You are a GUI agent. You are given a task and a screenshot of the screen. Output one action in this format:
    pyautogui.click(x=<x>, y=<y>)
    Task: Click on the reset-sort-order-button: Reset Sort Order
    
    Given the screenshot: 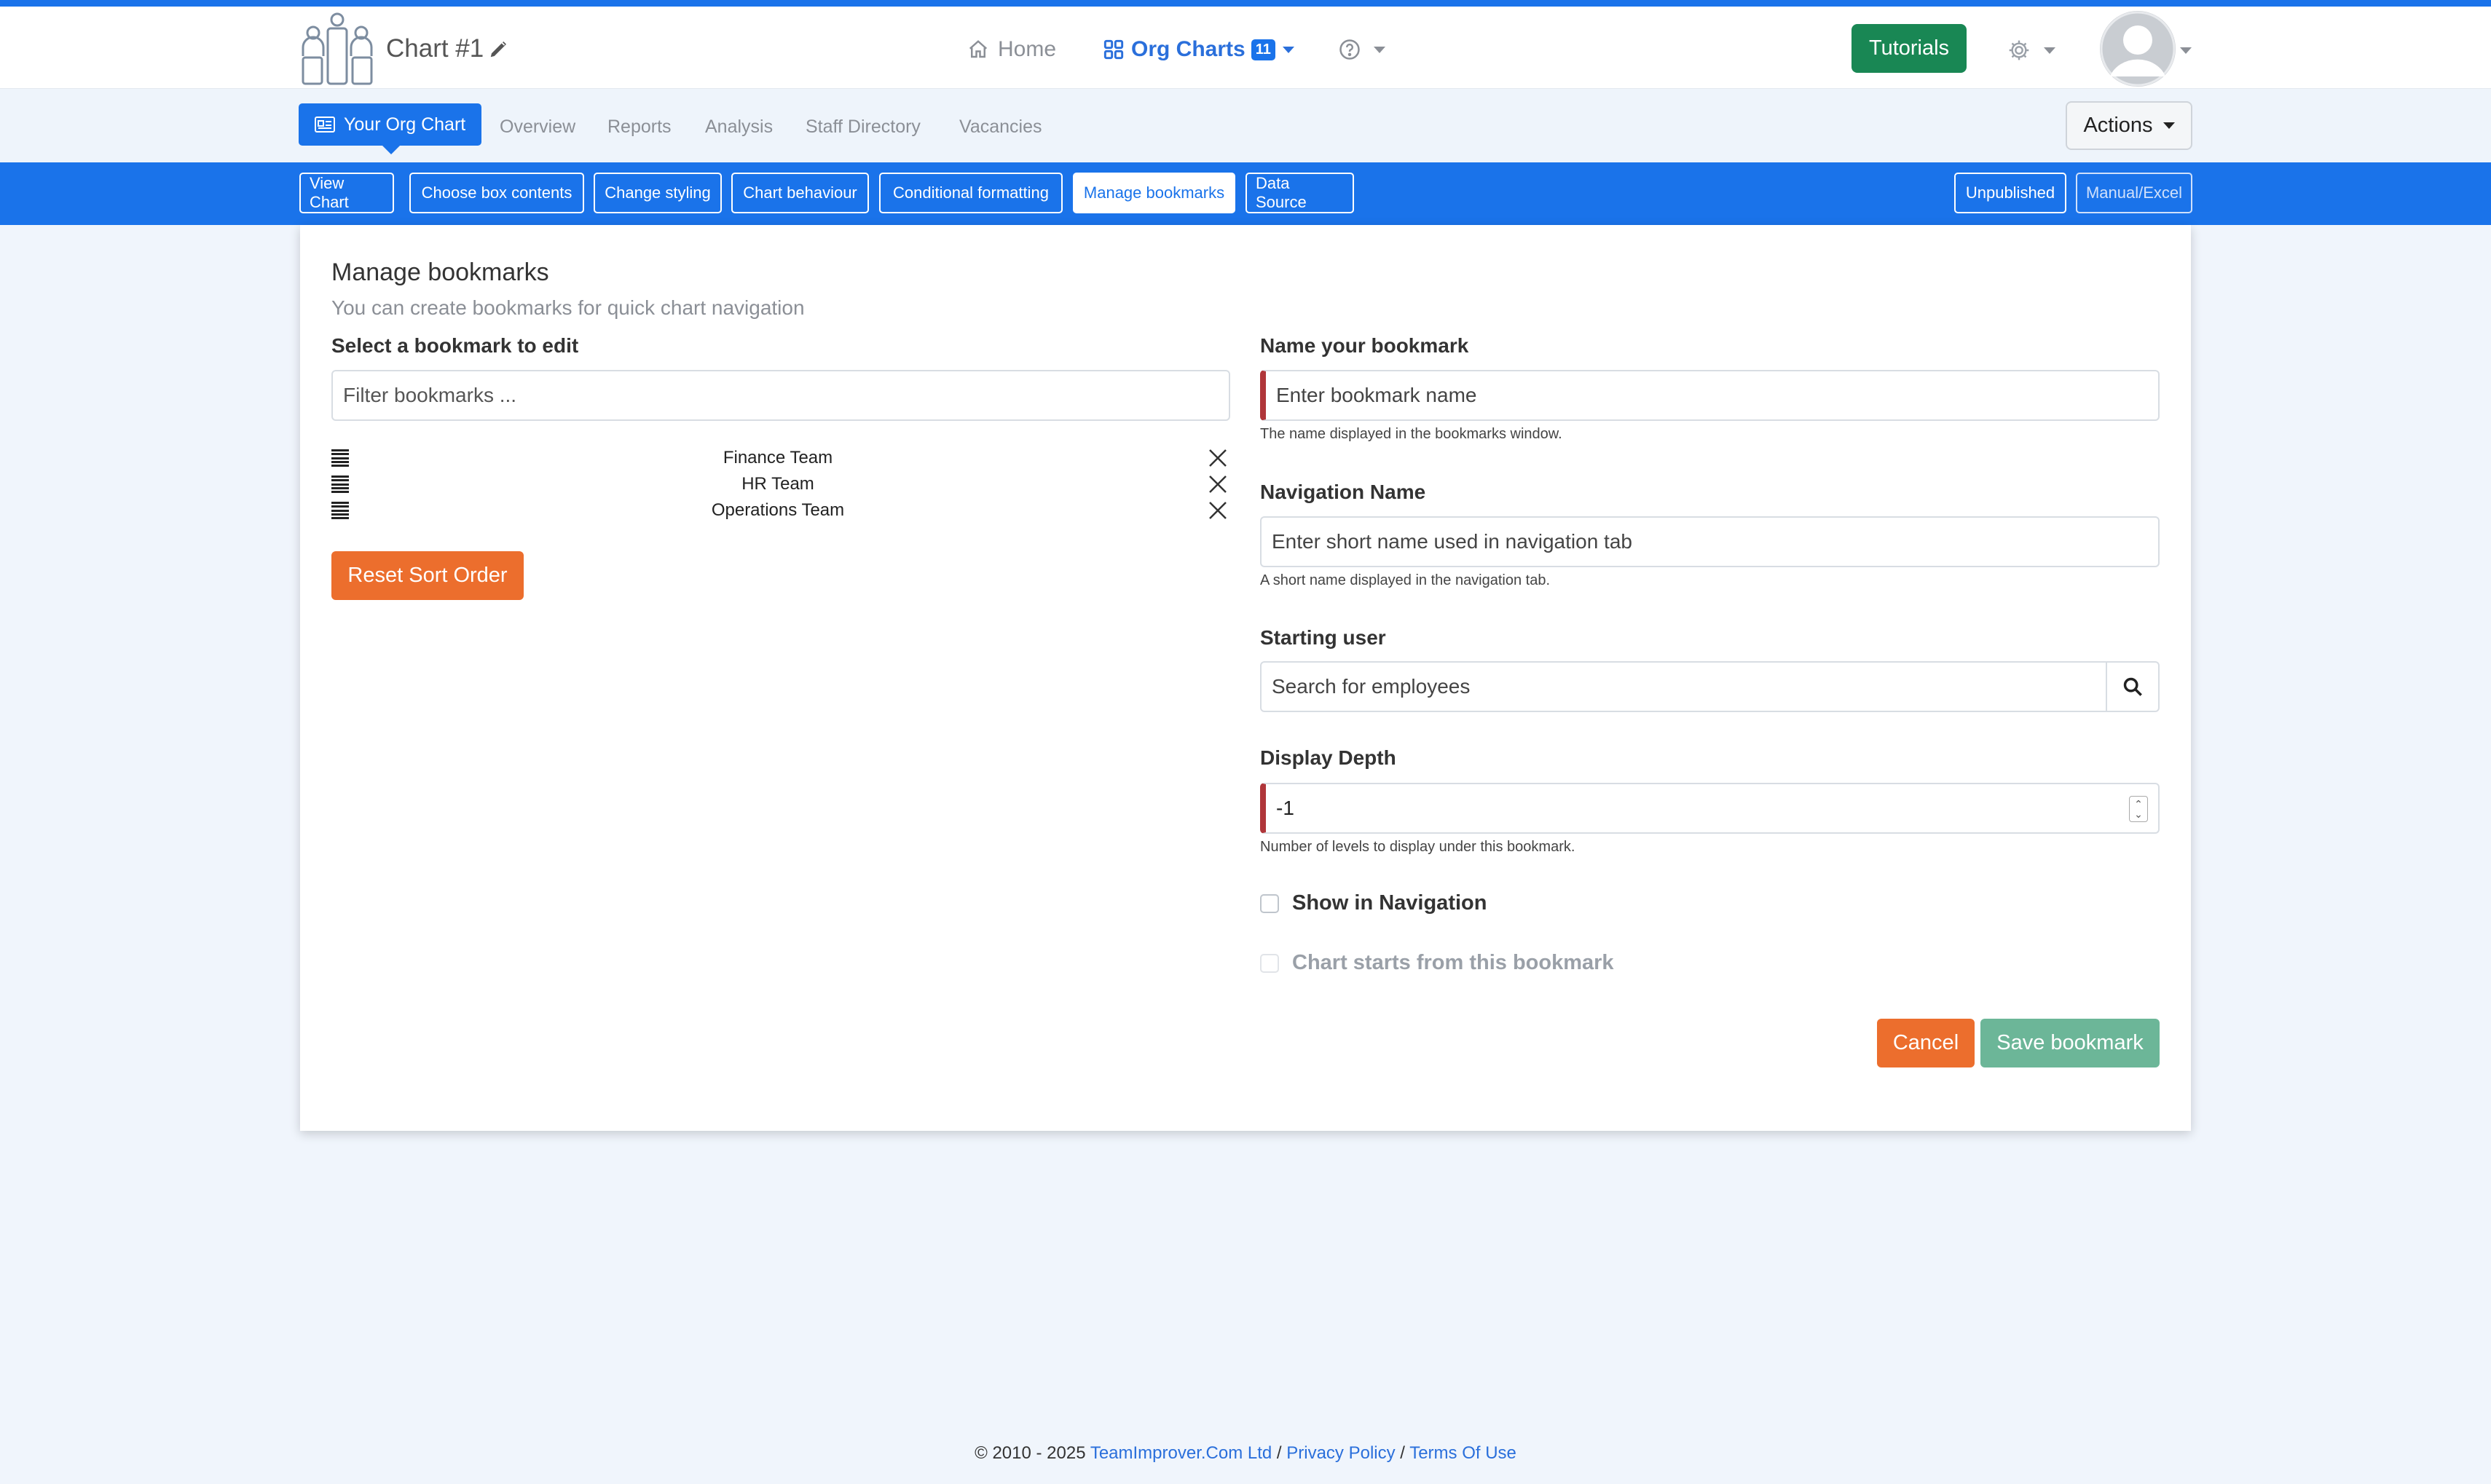 What is the action you would take?
    pyautogui.click(x=427, y=575)
    